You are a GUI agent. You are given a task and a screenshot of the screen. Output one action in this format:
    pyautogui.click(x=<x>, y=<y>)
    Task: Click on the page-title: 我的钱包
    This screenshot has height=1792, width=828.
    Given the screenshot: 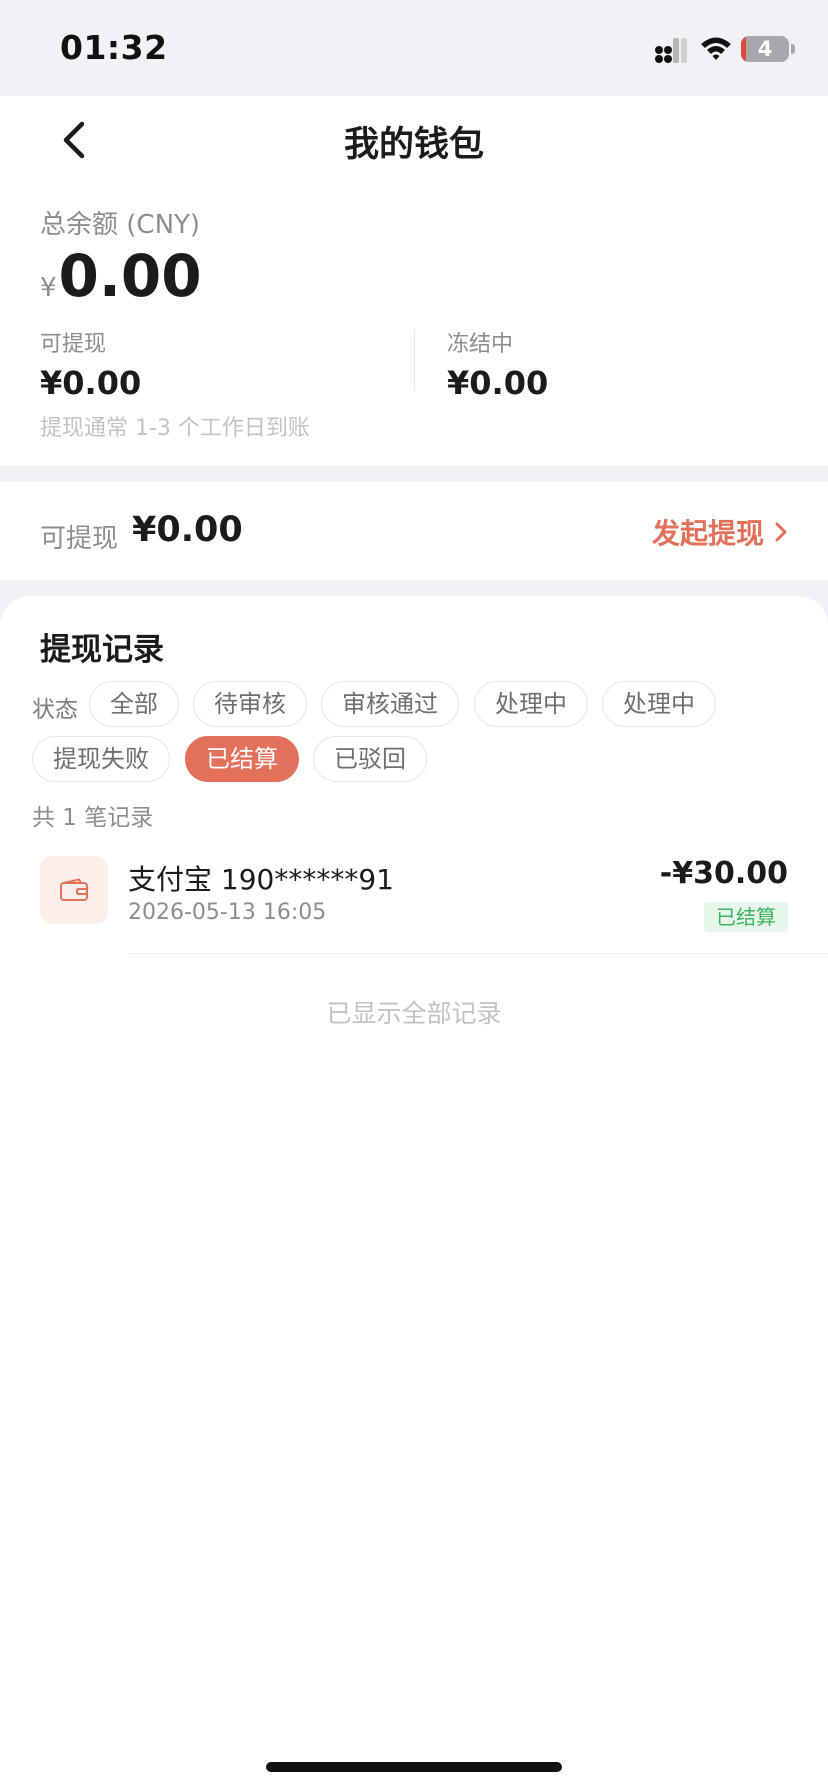 What is the action you would take?
    pyautogui.click(x=413, y=145)
    